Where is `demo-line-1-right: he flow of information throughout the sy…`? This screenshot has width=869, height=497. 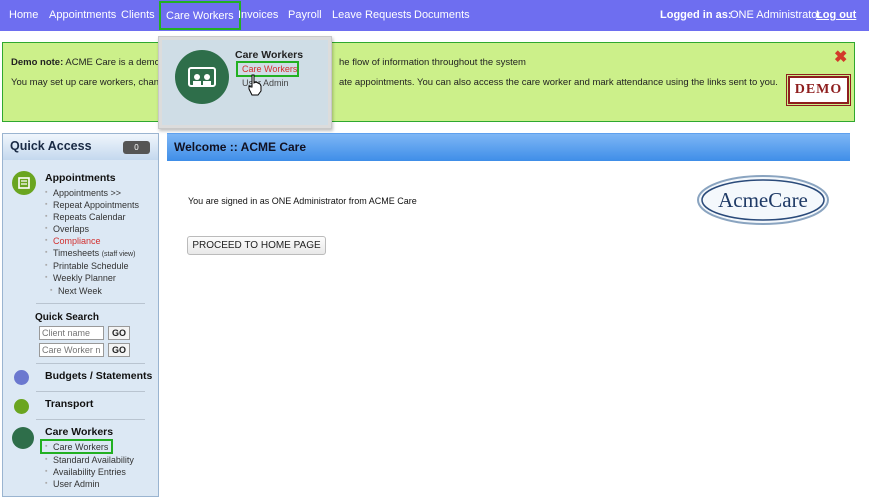 demo-line-1-right: he flow of information throughout the sy… is located at coordinates (432, 62).